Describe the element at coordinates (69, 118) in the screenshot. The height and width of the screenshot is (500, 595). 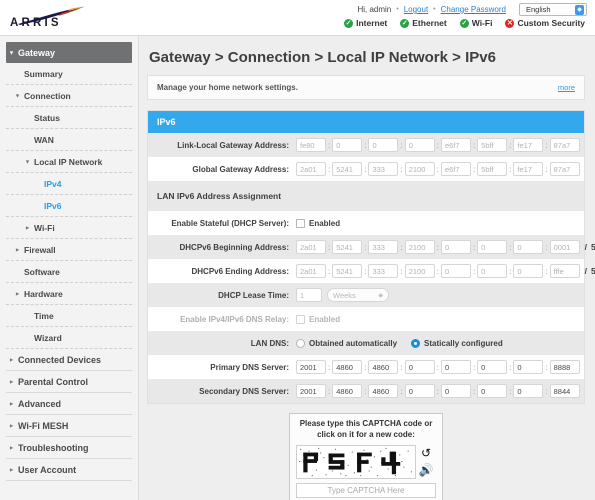
I see `sidebar-item-status: Status` at that location.